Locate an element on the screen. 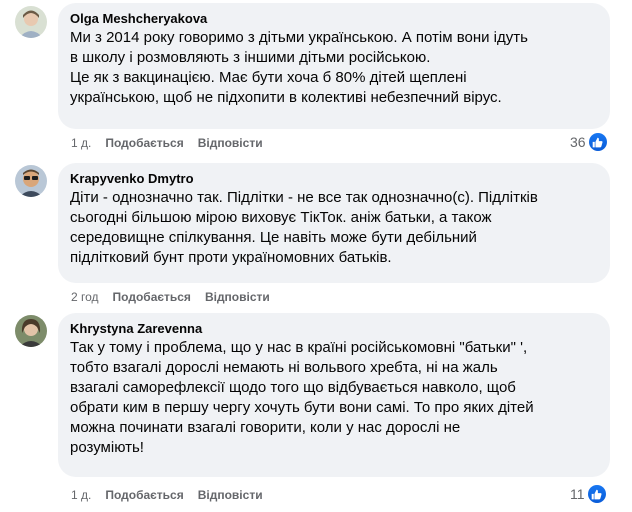  comment-author: Khrystyna Zarevenna is located at coordinates (334, 329).